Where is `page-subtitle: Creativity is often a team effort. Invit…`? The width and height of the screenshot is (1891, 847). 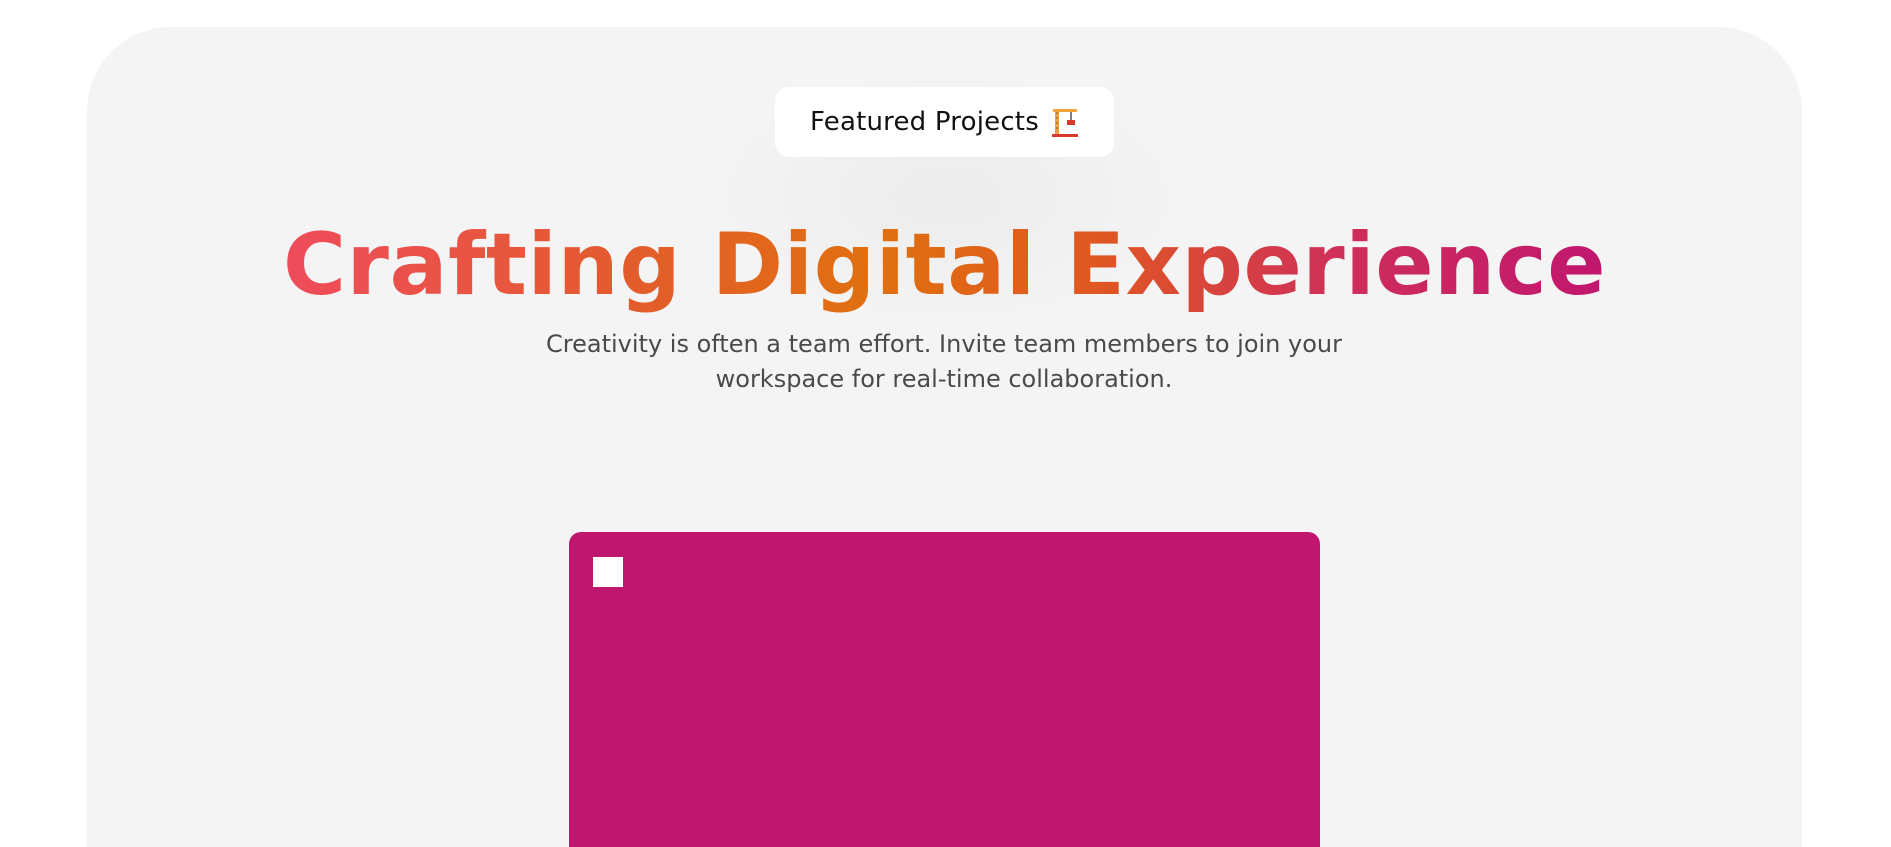
page-subtitle: Creativity is often a team effort. Invit… is located at coordinates (944, 362).